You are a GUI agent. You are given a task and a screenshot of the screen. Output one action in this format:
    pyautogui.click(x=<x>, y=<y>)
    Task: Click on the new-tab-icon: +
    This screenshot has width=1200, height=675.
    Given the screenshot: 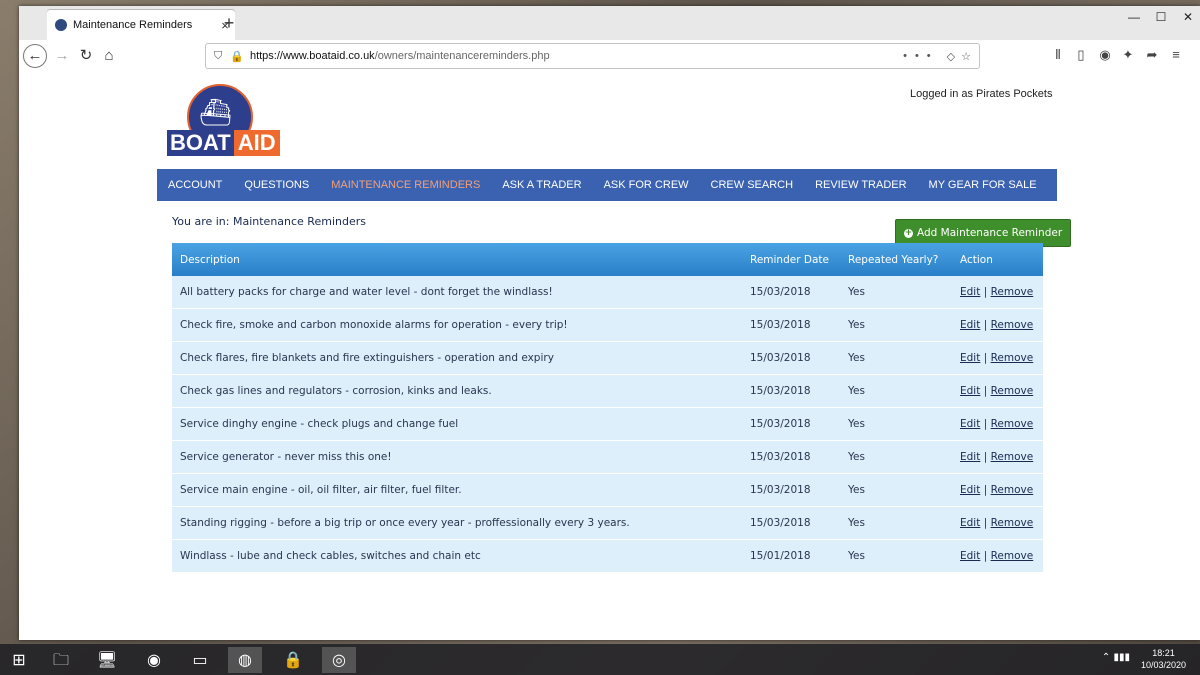 What is the action you would take?
    pyautogui.click(x=229, y=23)
    